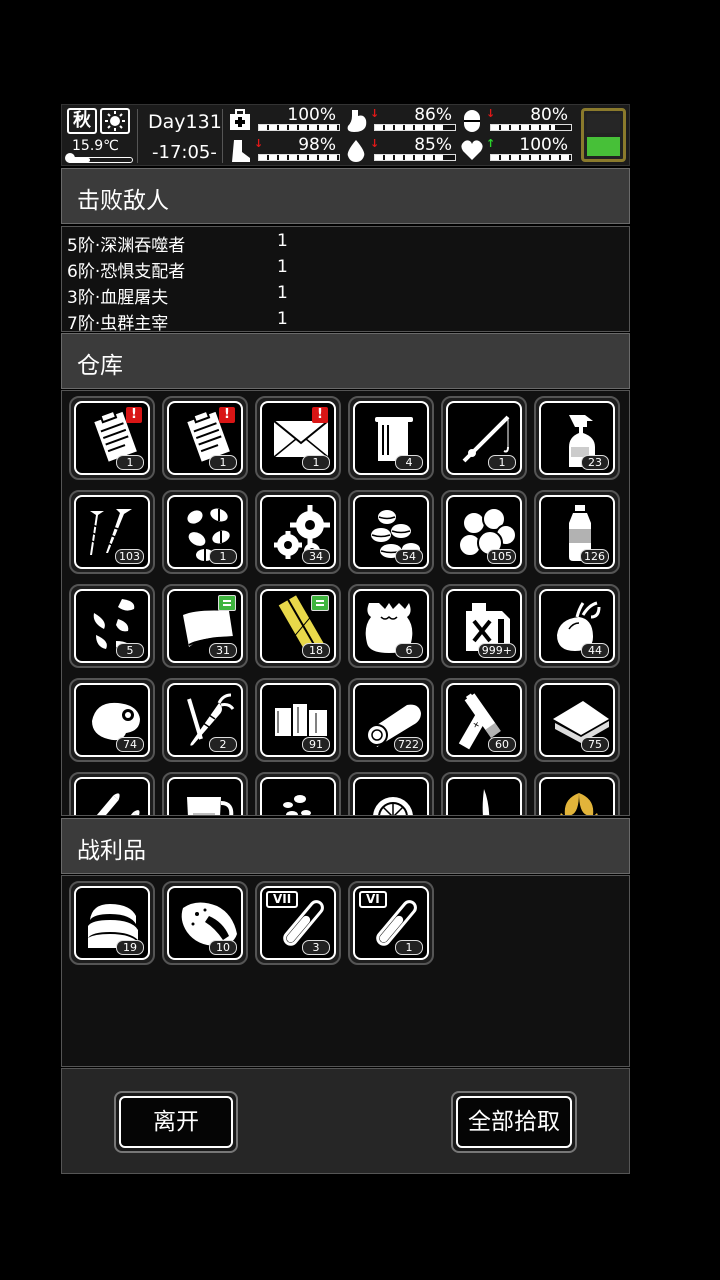  What do you see at coordinates (177, 270) in the screenshot?
I see `enemy-row: 6阶·恐惧支配者 1` at bounding box center [177, 270].